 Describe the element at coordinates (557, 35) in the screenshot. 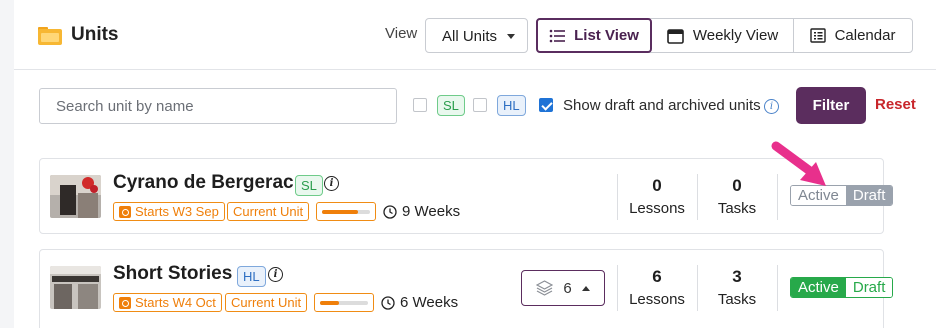

I see `list-icon` at that location.